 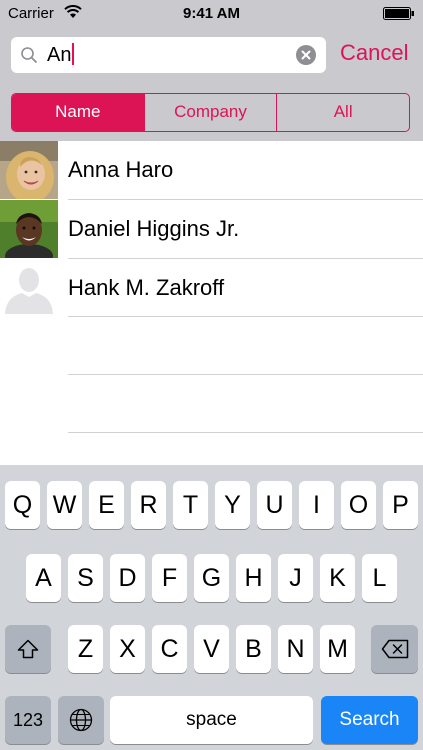 I want to click on search-text: An, so click(x=61, y=55).